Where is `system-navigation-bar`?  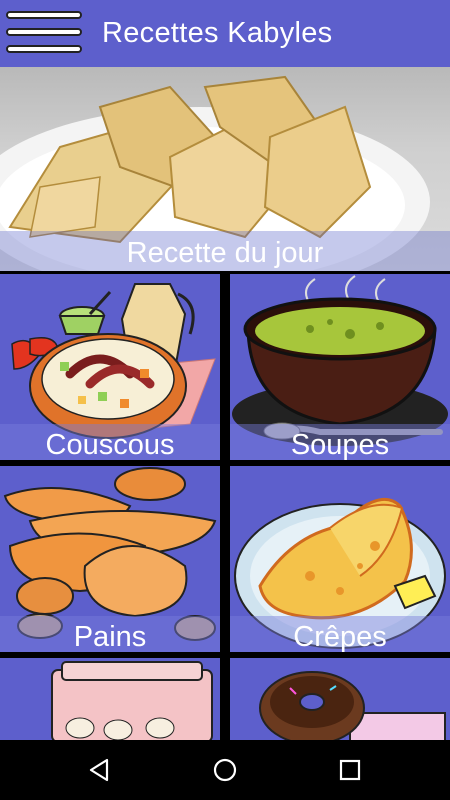 system-navigation-bar is located at coordinates (225, 770).